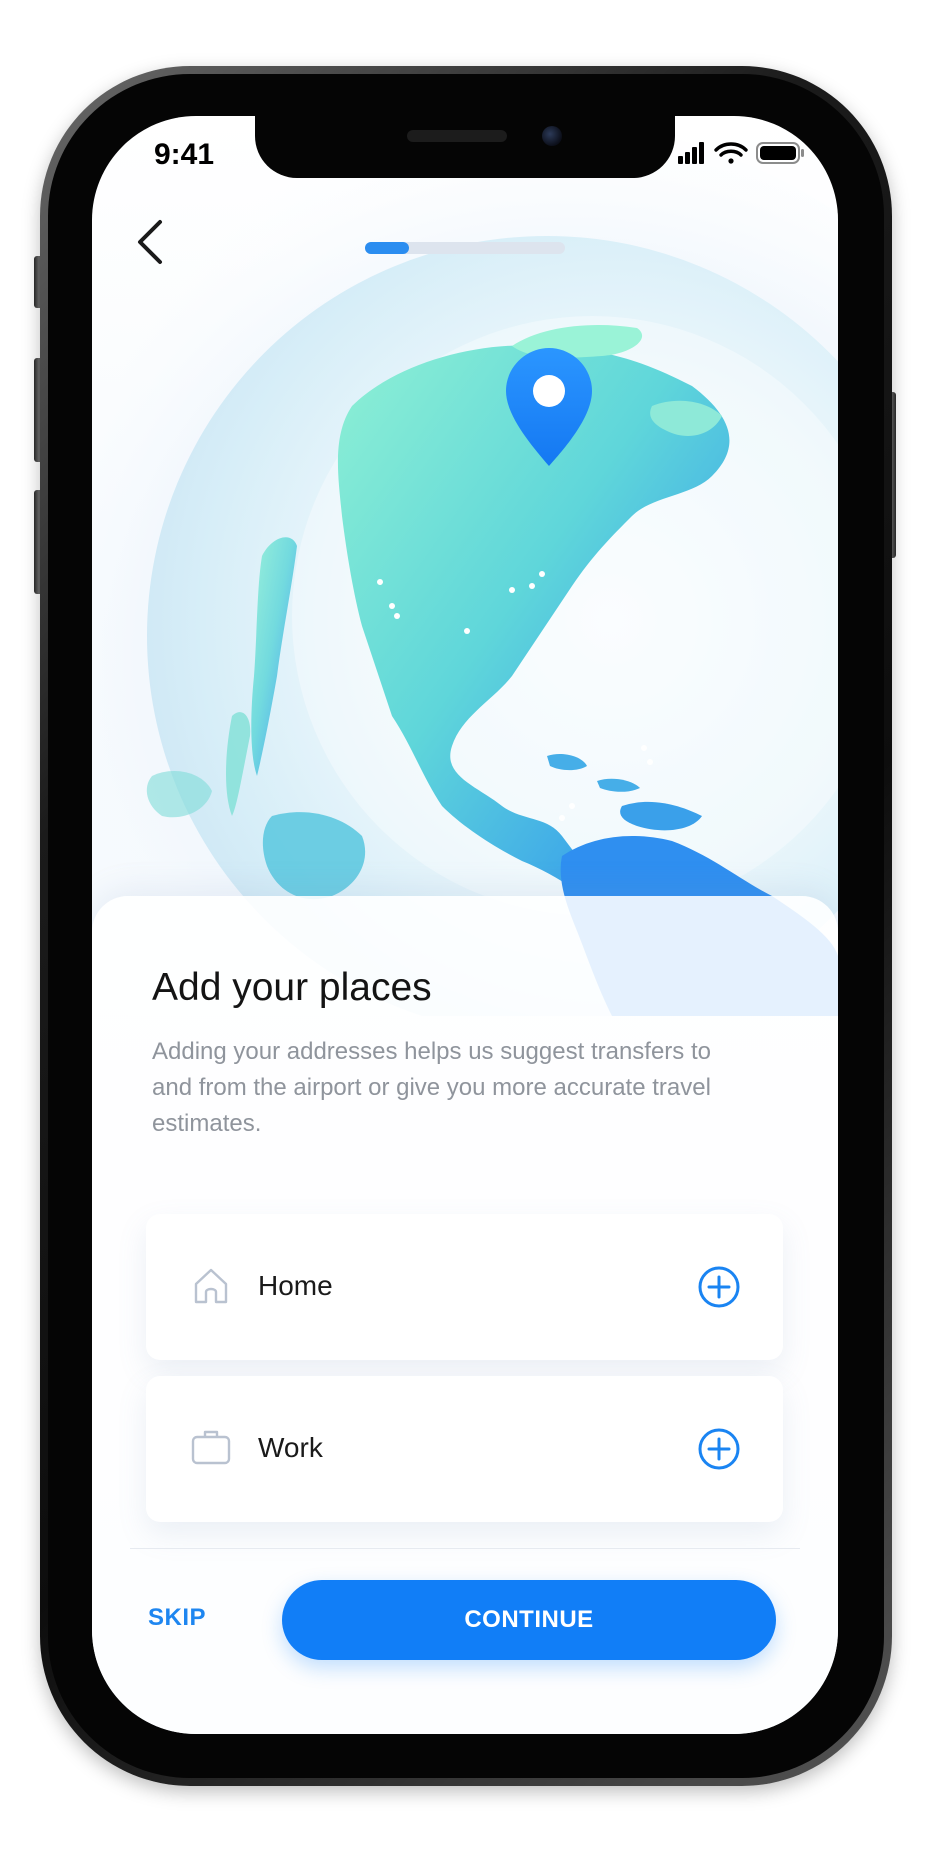 The height and width of the screenshot is (1852, 930). I want to click on place-row-home: Home, so click(464, 1287).